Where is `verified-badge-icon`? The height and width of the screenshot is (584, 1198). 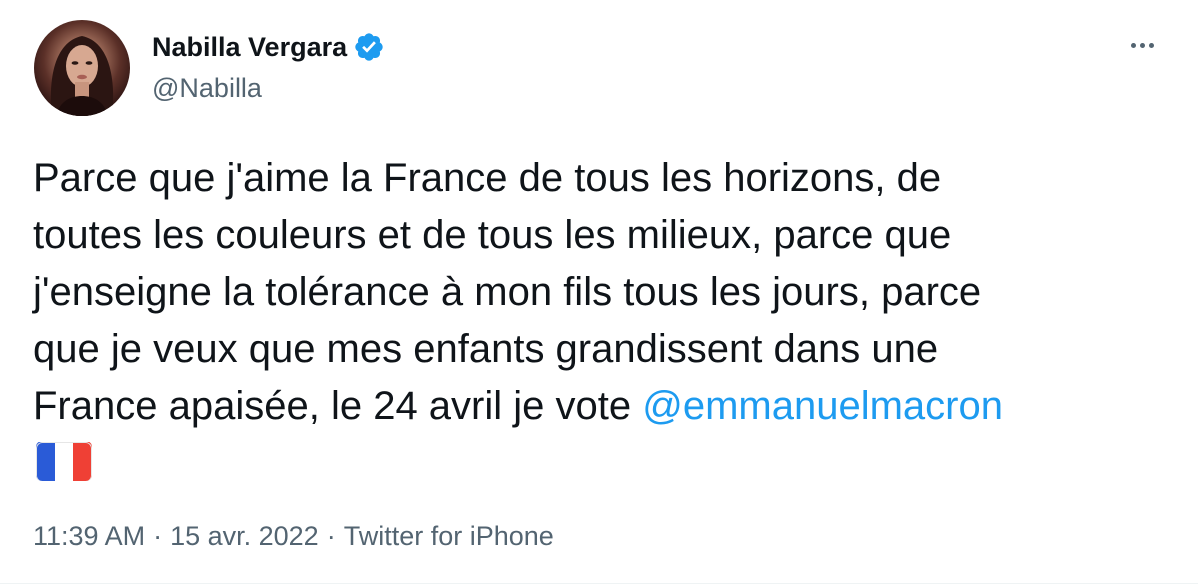 verified-badge-icon is located at coordinates (369, 47).